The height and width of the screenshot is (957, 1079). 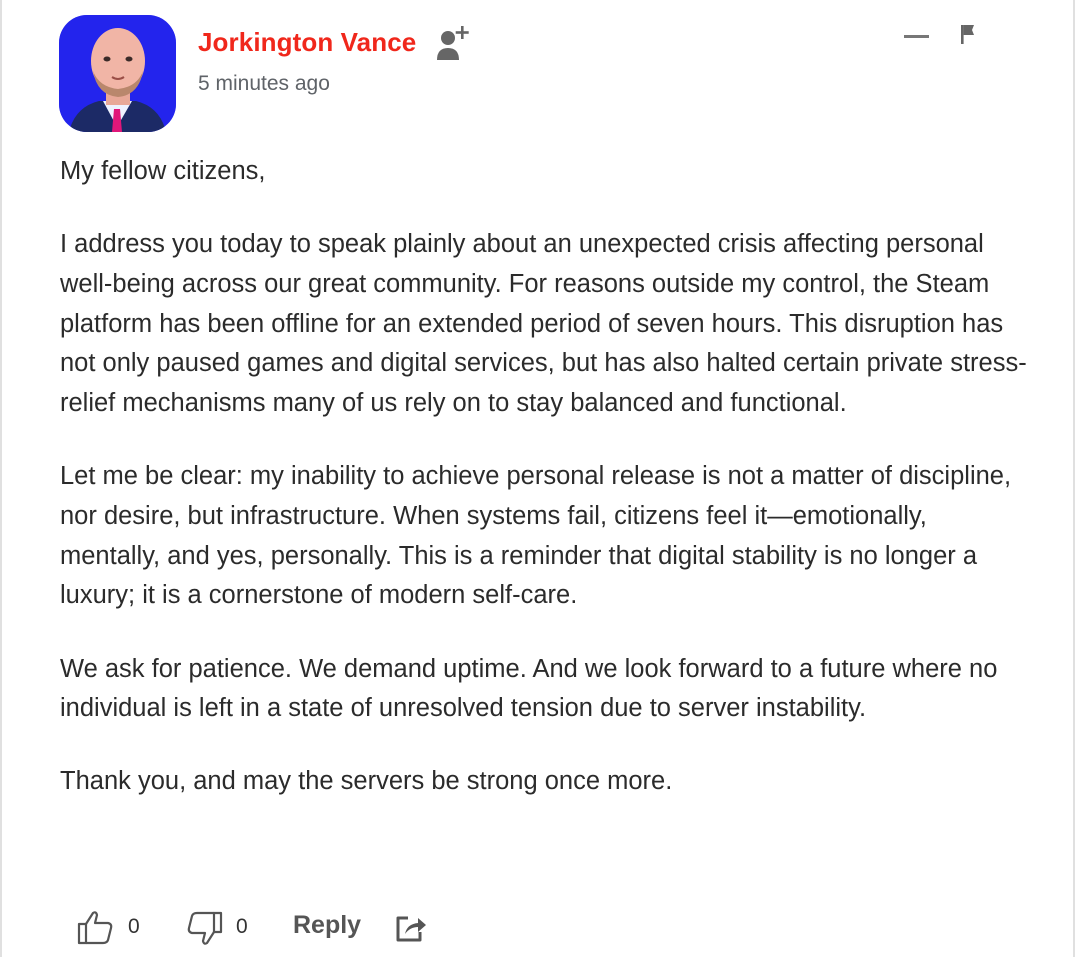 What do you see at coordinates (917, 36) in the screenshot?
I see `collapse-icon` at bounding box center [917, 36].